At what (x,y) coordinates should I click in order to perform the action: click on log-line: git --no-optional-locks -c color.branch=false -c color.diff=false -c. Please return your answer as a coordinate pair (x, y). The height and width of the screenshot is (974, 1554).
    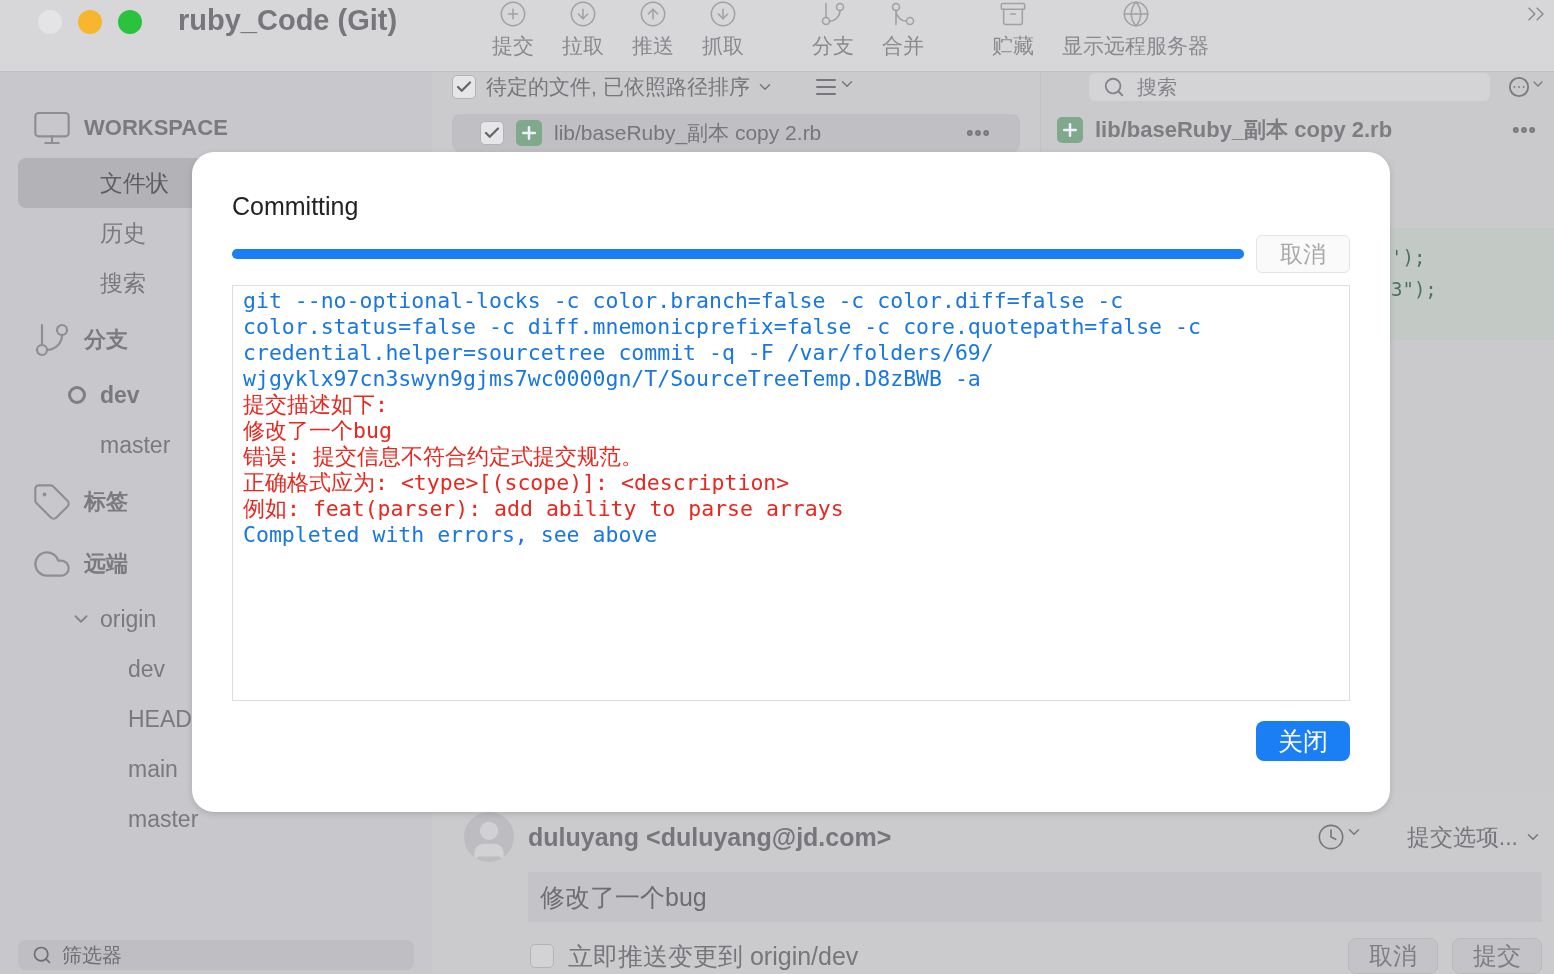
    Looking at the image, I should click on (683, 301).